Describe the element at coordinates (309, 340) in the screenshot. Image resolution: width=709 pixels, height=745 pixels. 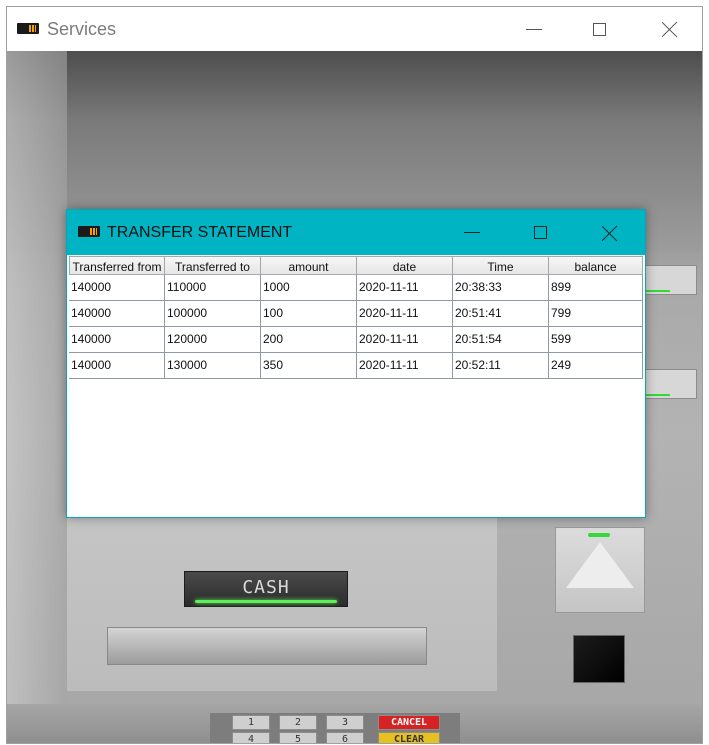
I see `table-cell: 200` at that location.